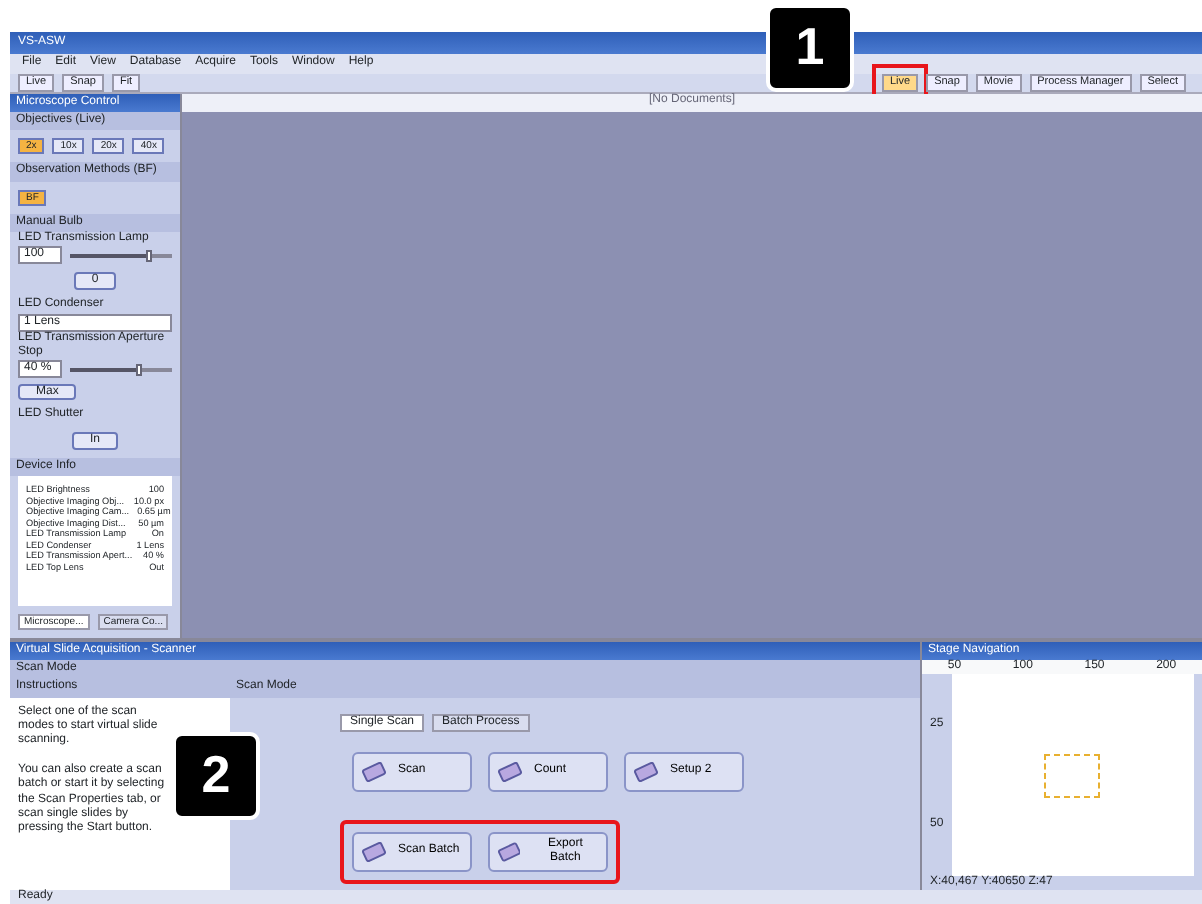  I want to click on callout-number: 2, so click(216, 776).